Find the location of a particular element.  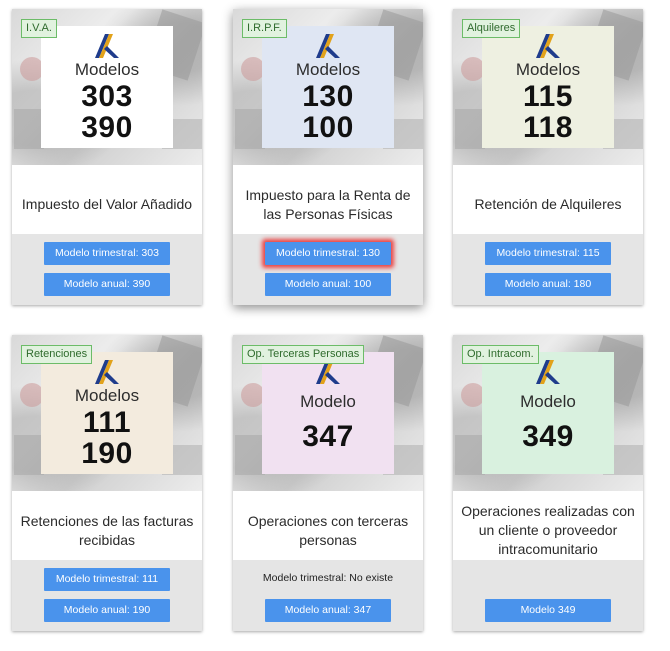

category-tag: I.V.A. is located at coordinates (39, 28).